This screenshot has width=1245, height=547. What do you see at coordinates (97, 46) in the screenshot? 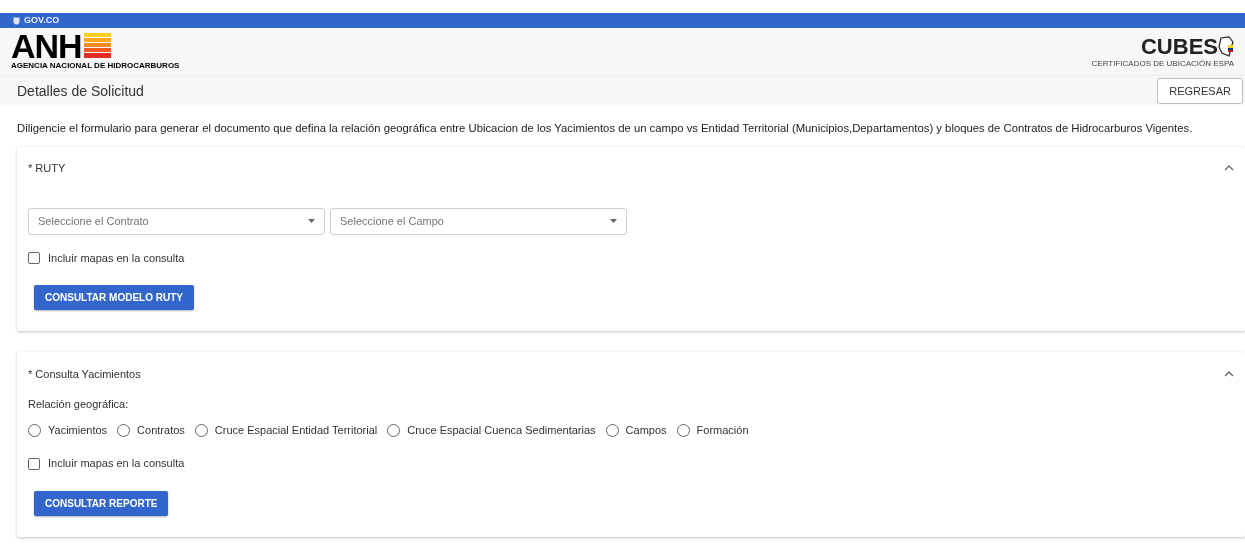
I see `stripes-icon` at bounding box center [97, 46].